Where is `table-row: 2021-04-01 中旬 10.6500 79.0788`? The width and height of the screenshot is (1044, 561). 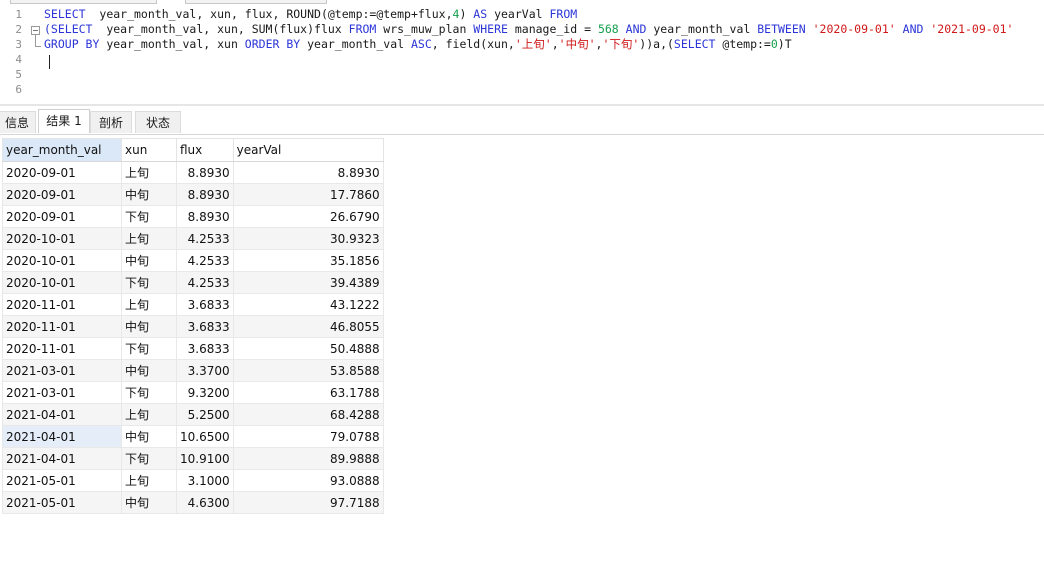
table-row: 2021-04-01 中旬 10.6500 79.0788 is located at coordinates (193, 436).